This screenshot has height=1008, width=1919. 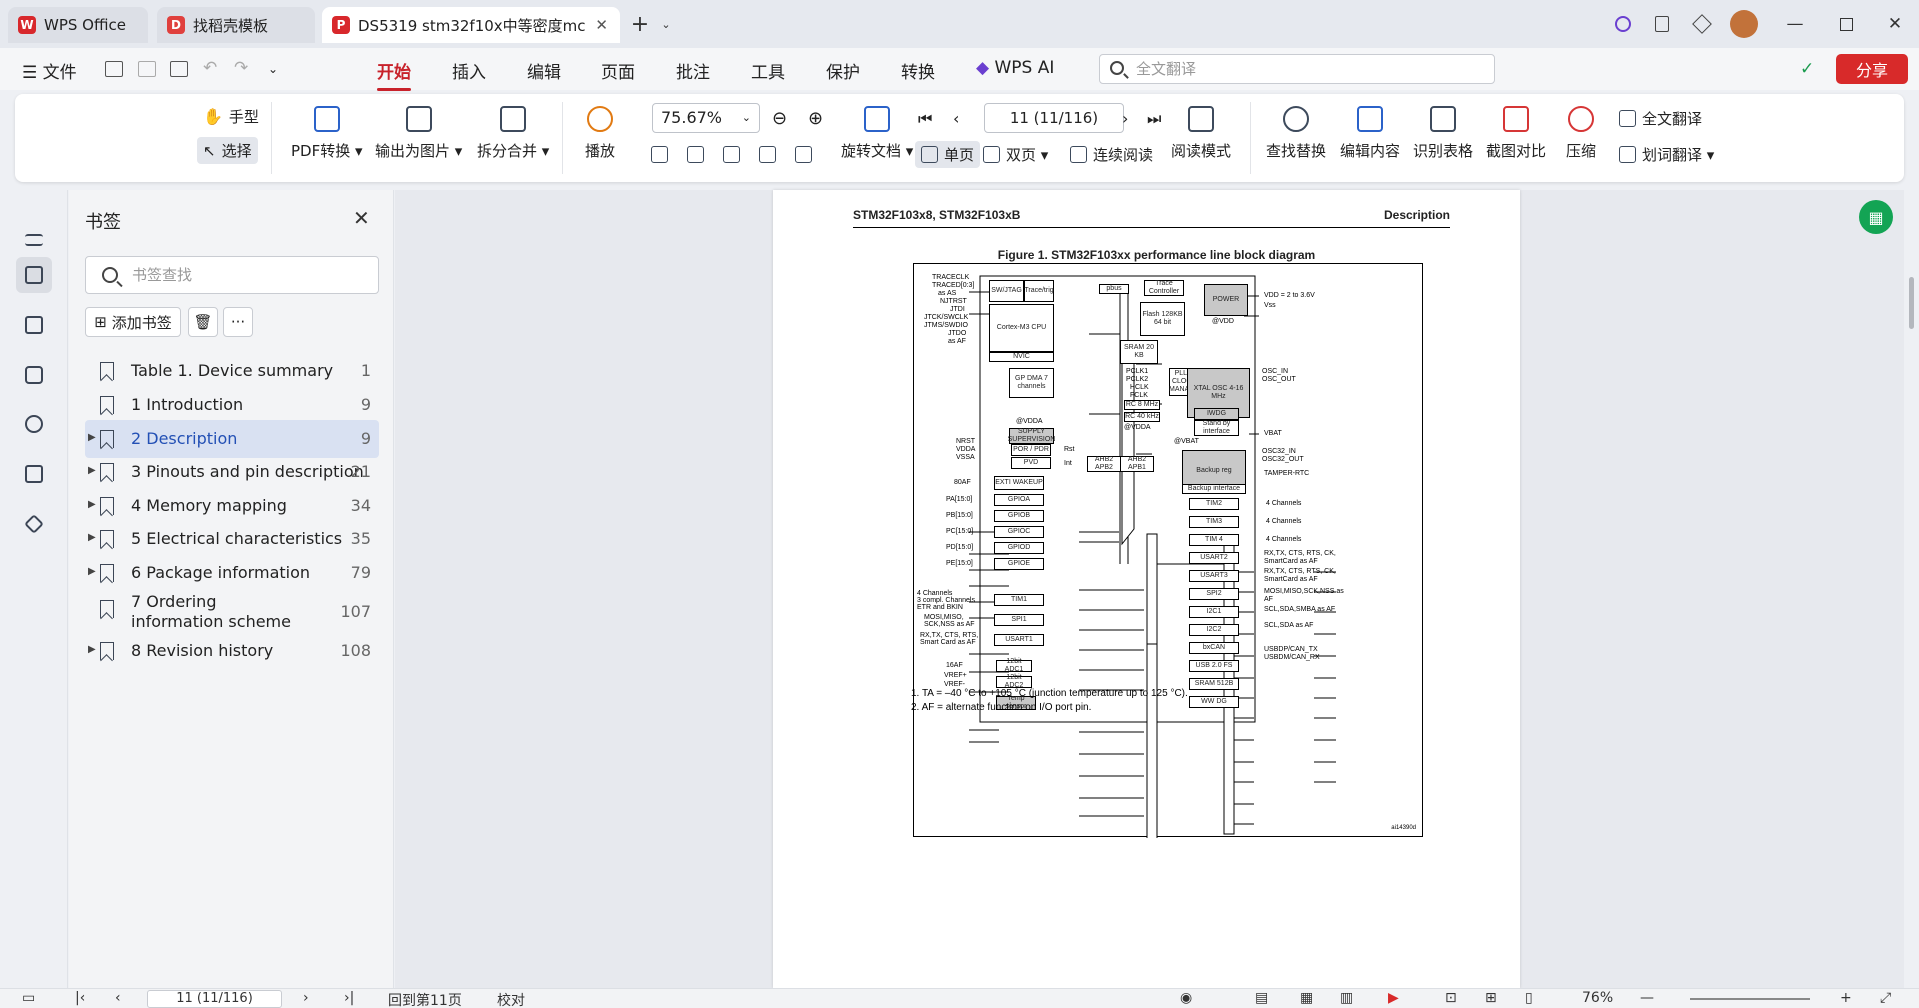 What do you see at coordinates (361, 218) in the screenshot?
I see `close-panel-icon: ✕` at bounding box center [361, 218].